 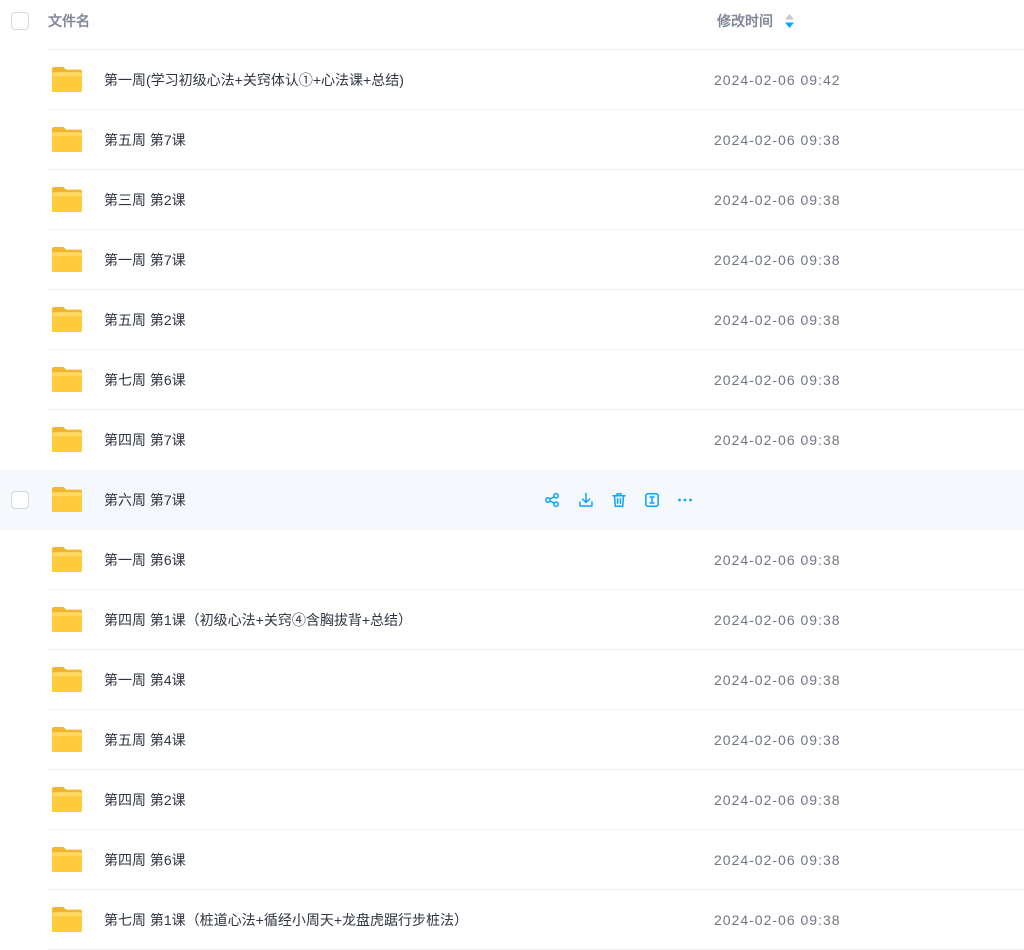 I want to click on select-all-checkbox, so click(x=20, y=21).